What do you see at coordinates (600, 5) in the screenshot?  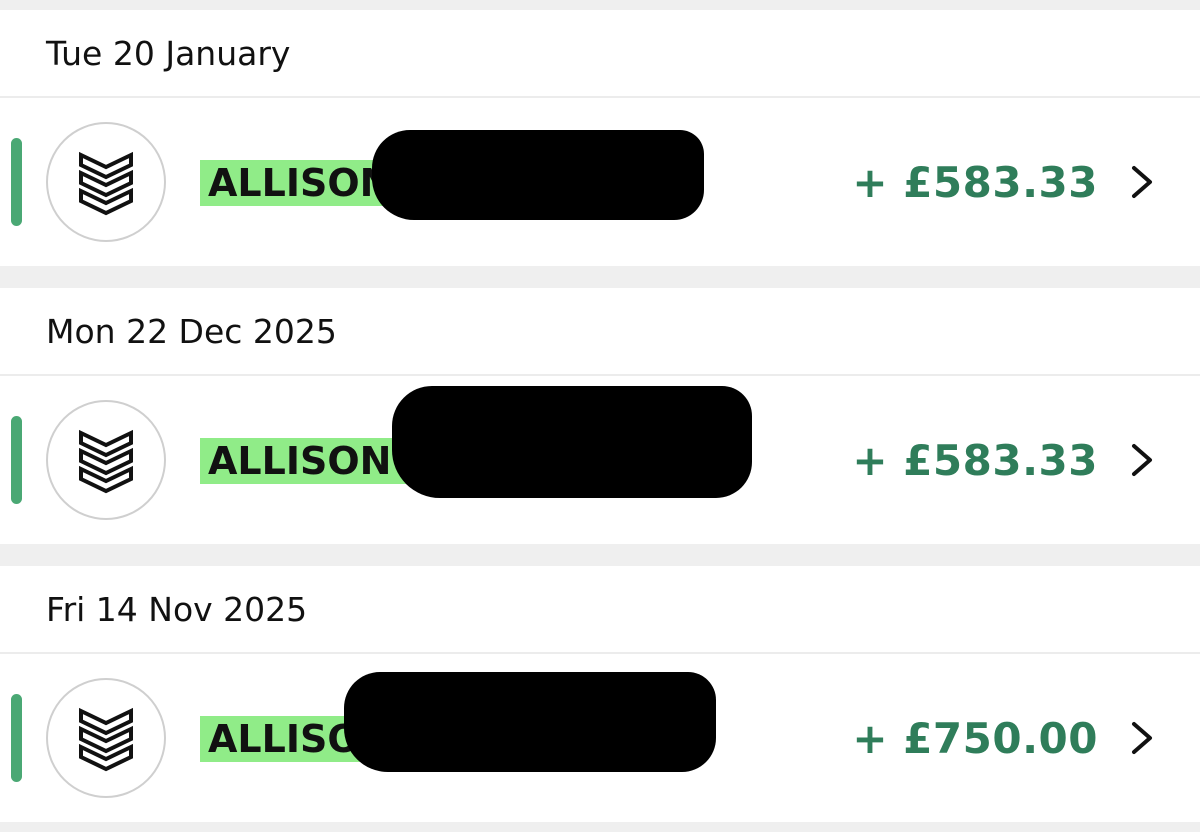 I see `top-spacer` at bounding box center [600, 5].